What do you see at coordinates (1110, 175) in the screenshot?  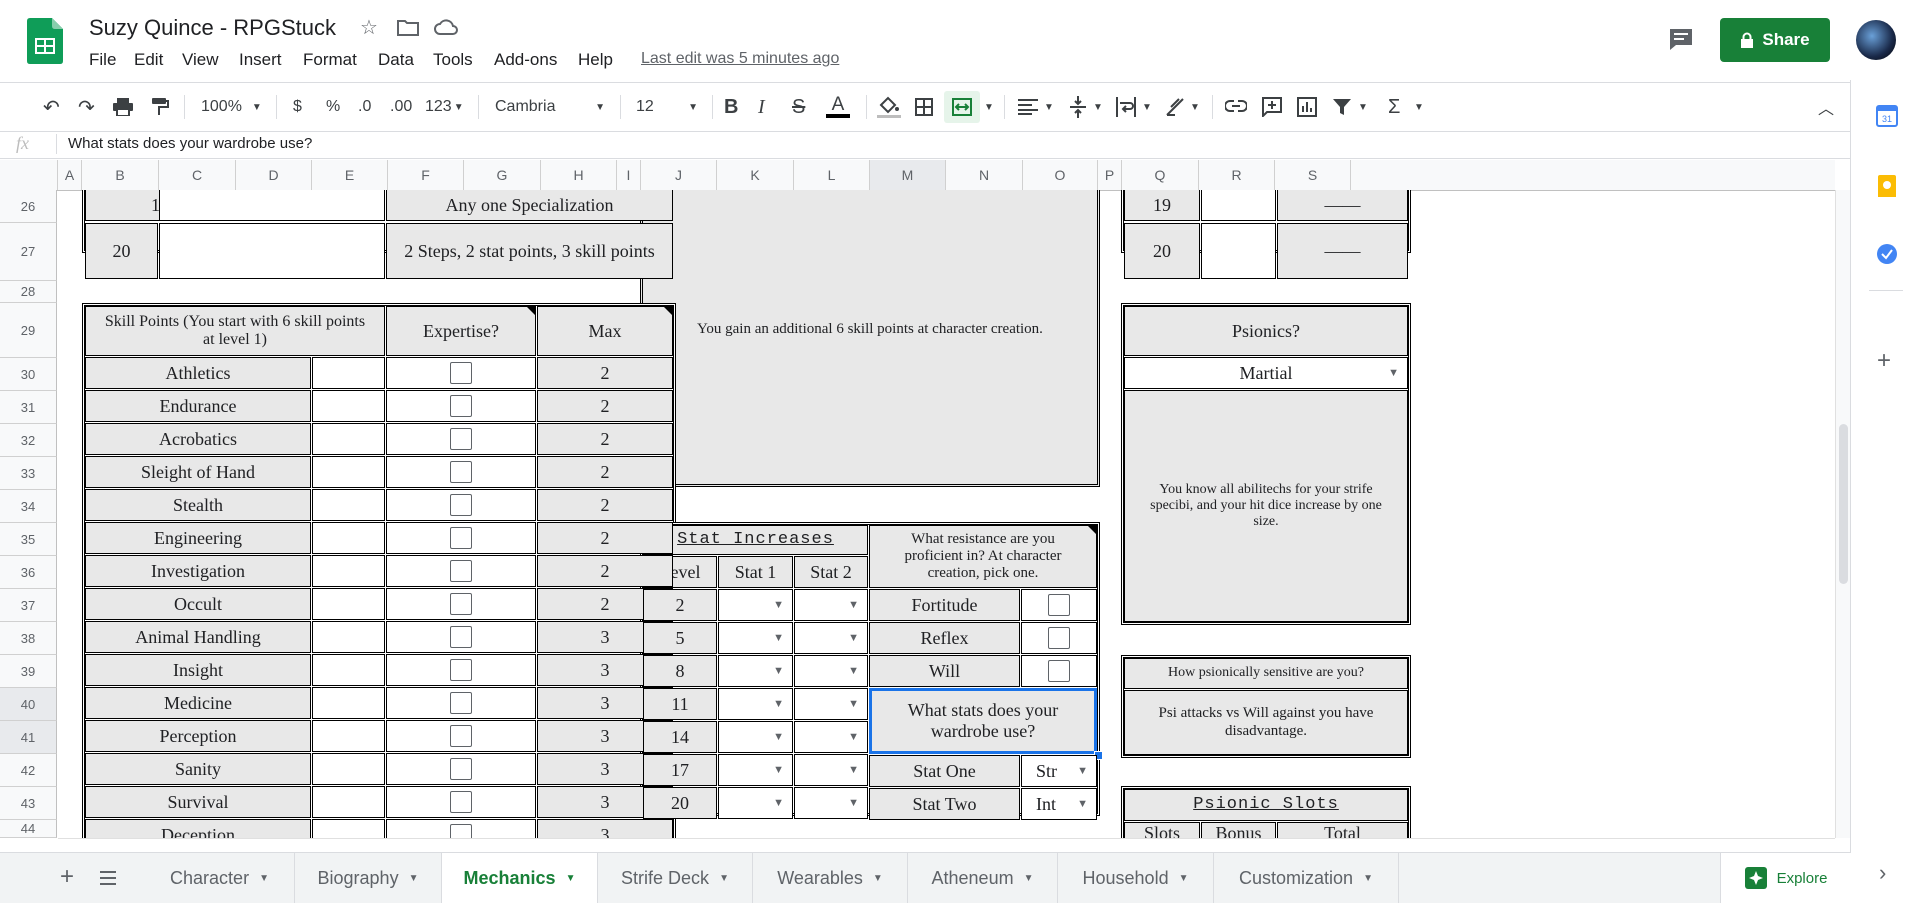 I see `column-header: P` at bounding box center [1110, 175].